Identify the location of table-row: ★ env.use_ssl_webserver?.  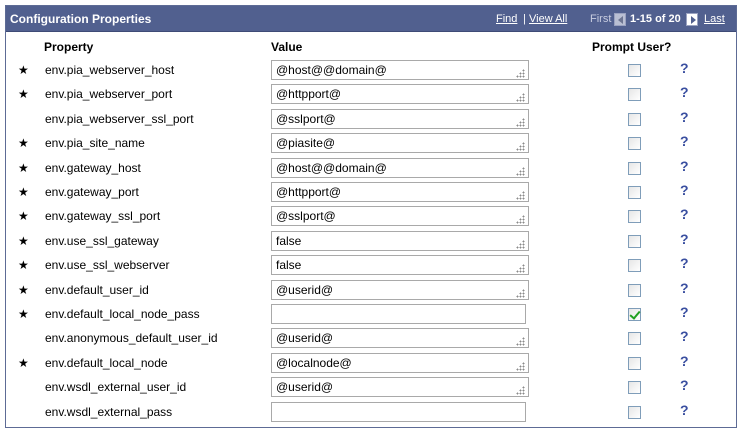
(371, 266).